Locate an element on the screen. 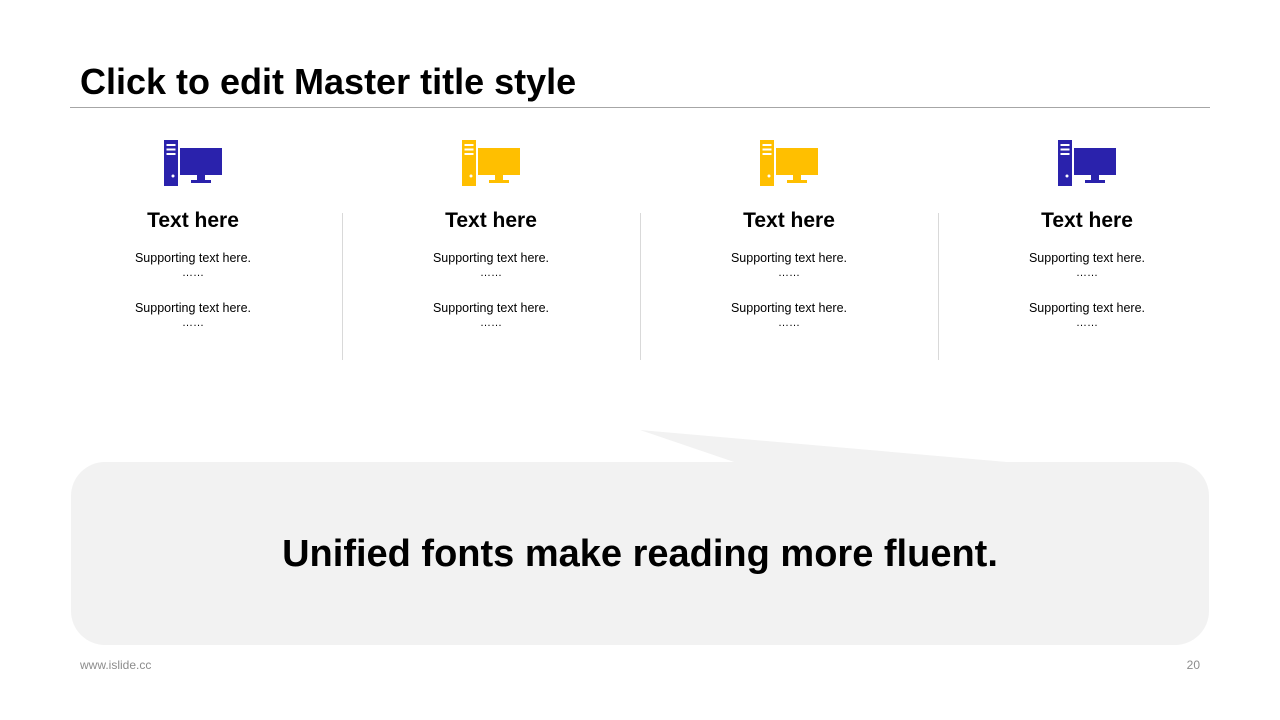  footer-website: www.islide.cc is located at coordinates (116, 665).